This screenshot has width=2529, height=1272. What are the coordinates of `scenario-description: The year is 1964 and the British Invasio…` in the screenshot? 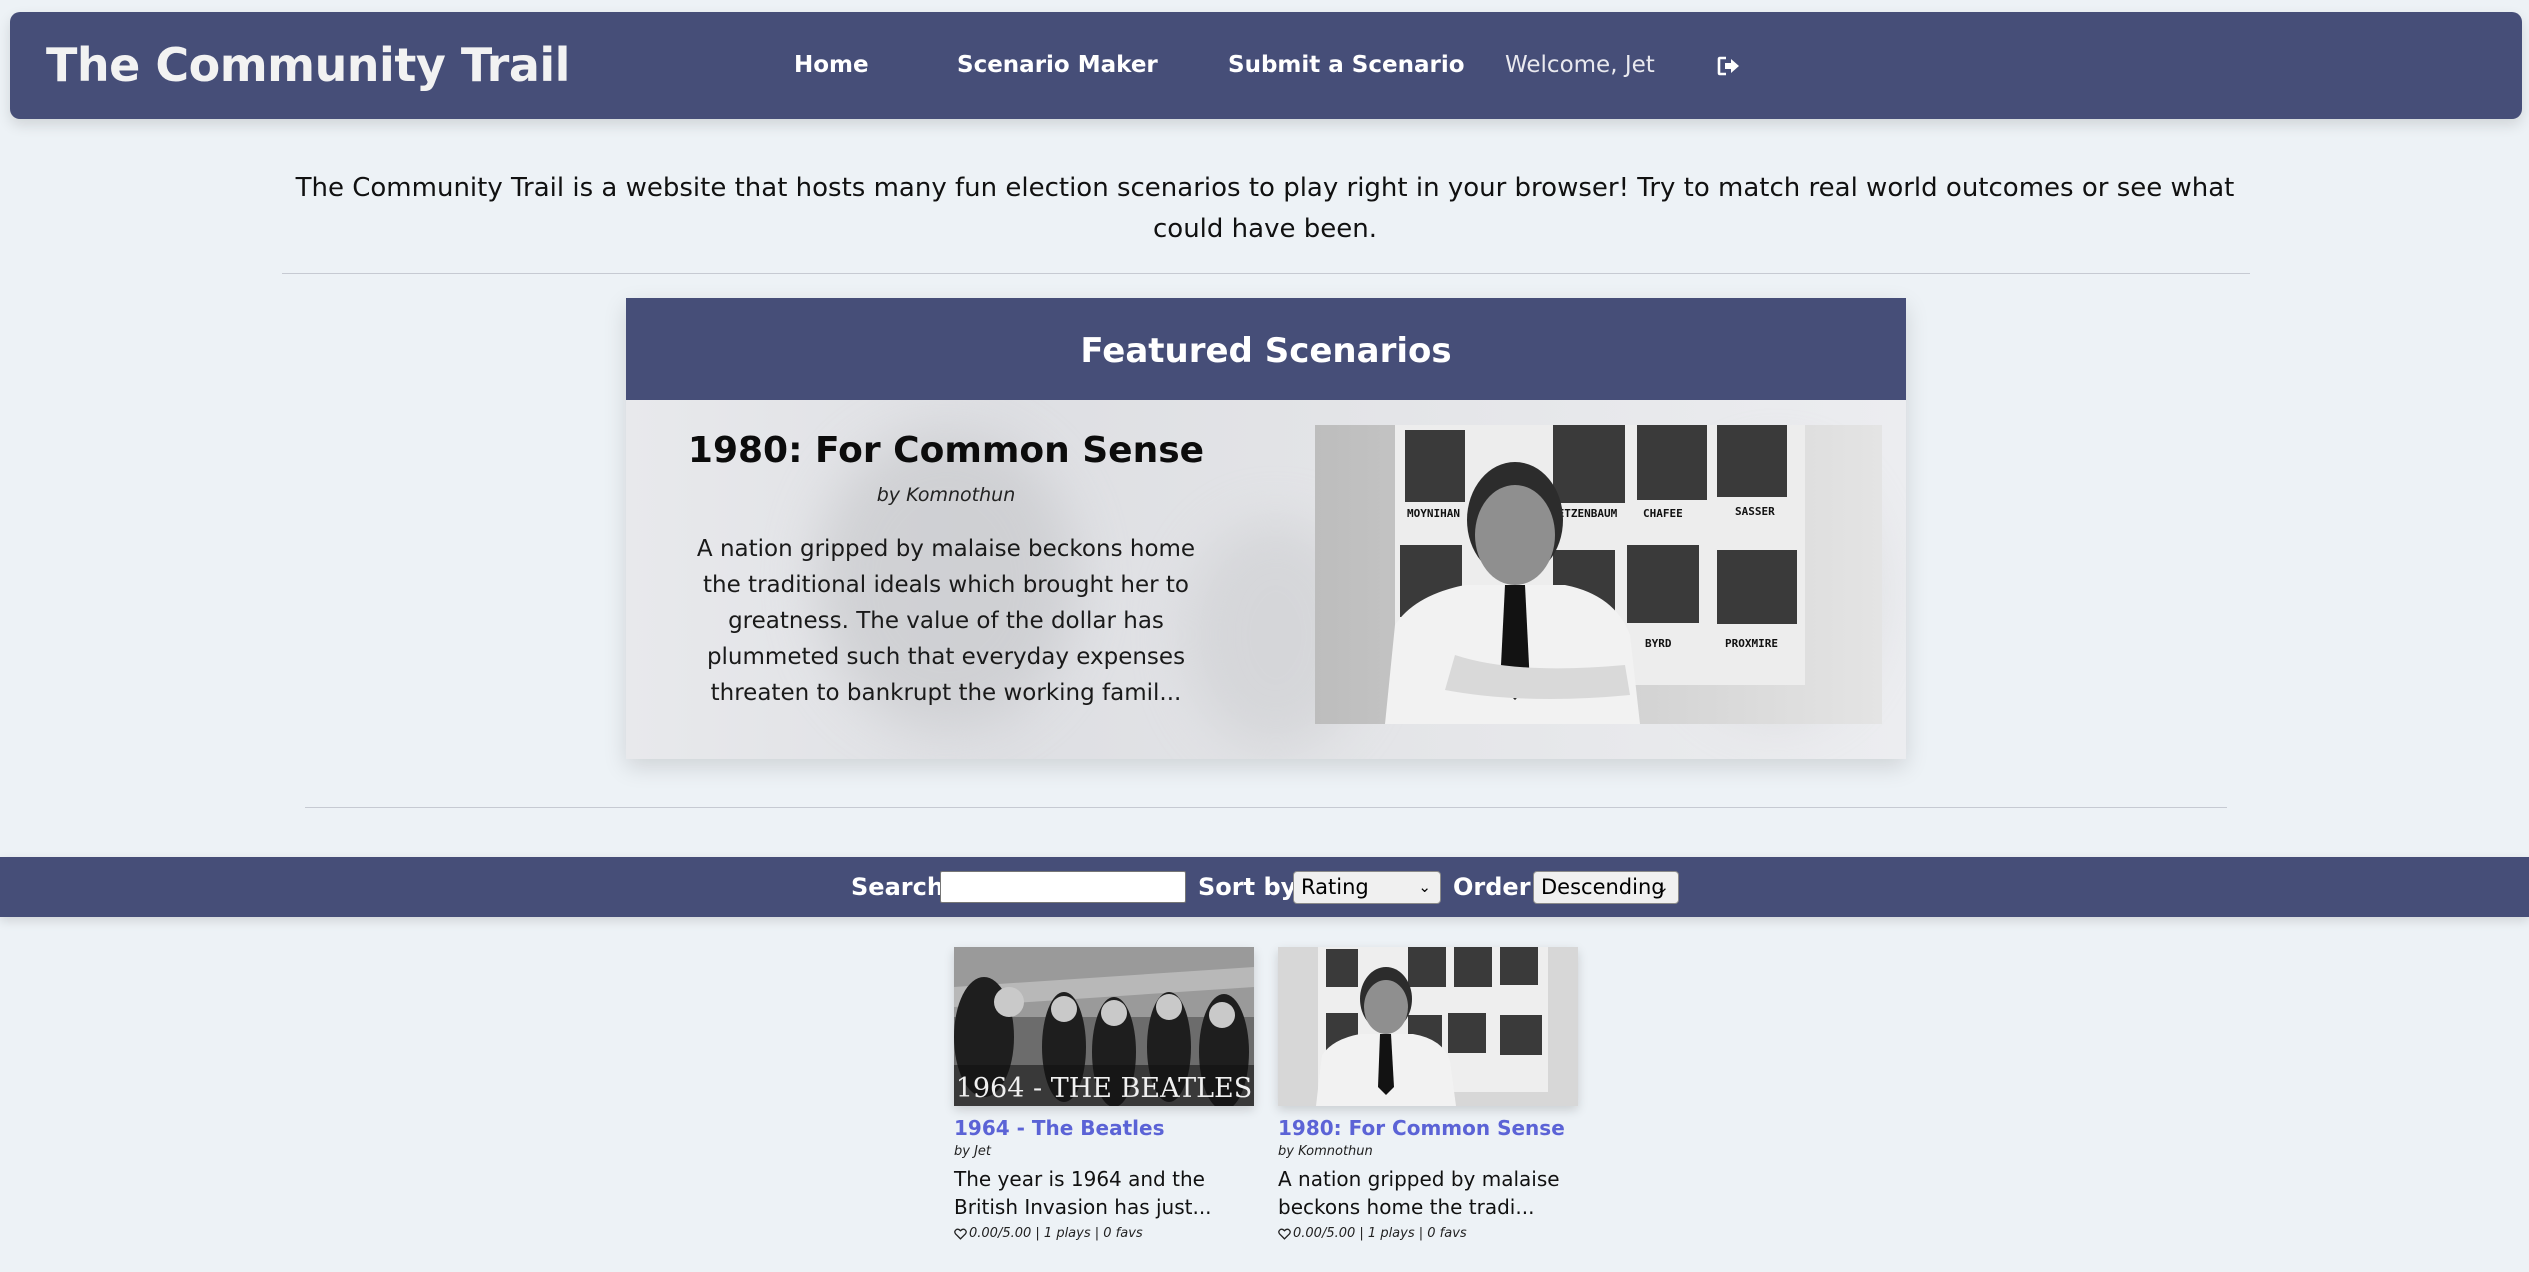 It's located at (1083, 1193).